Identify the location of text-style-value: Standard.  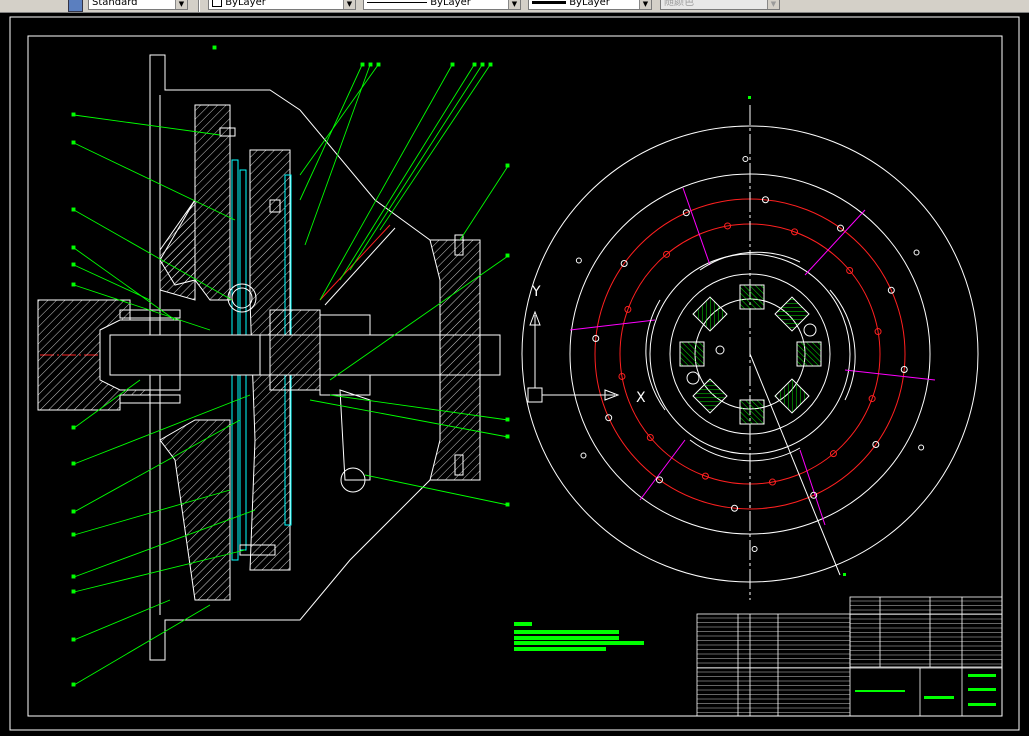
(115, 4).